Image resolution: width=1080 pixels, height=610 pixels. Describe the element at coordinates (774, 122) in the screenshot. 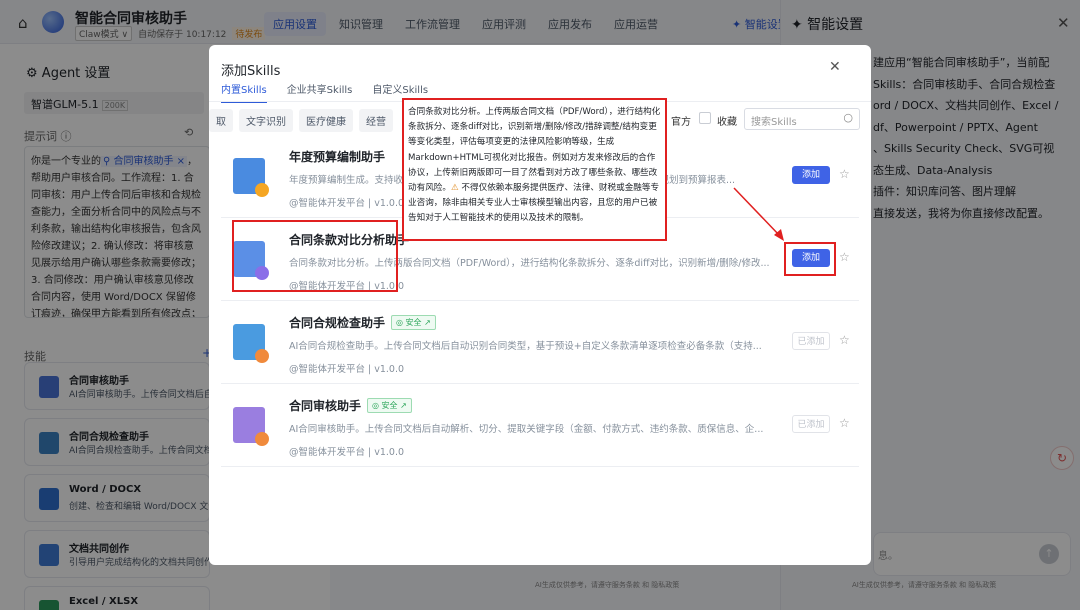

I see `search-placeholder: 搜索Skills` at that location.